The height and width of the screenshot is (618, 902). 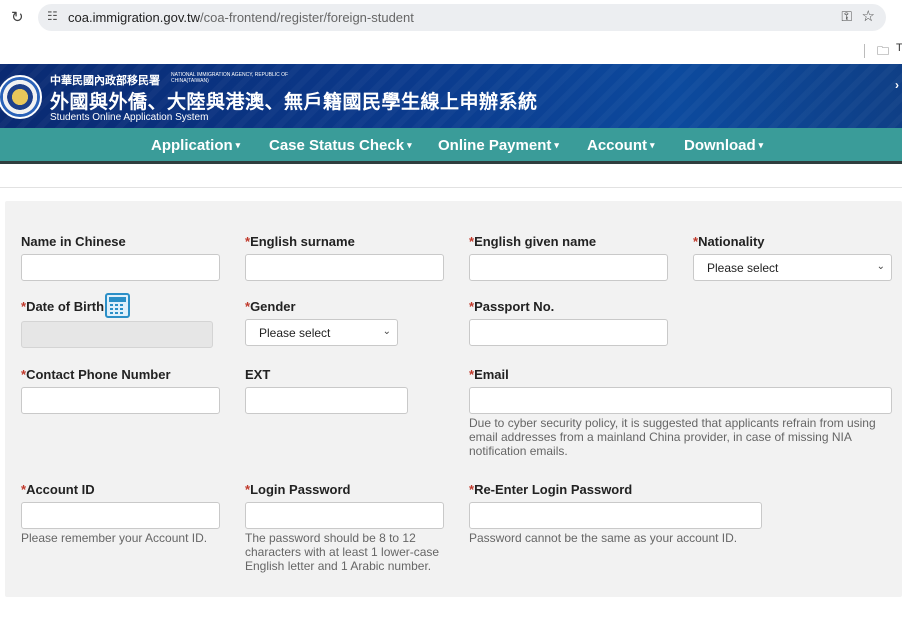 I want to click on nationality-label: *Nationality, so click(x=729, y=241).